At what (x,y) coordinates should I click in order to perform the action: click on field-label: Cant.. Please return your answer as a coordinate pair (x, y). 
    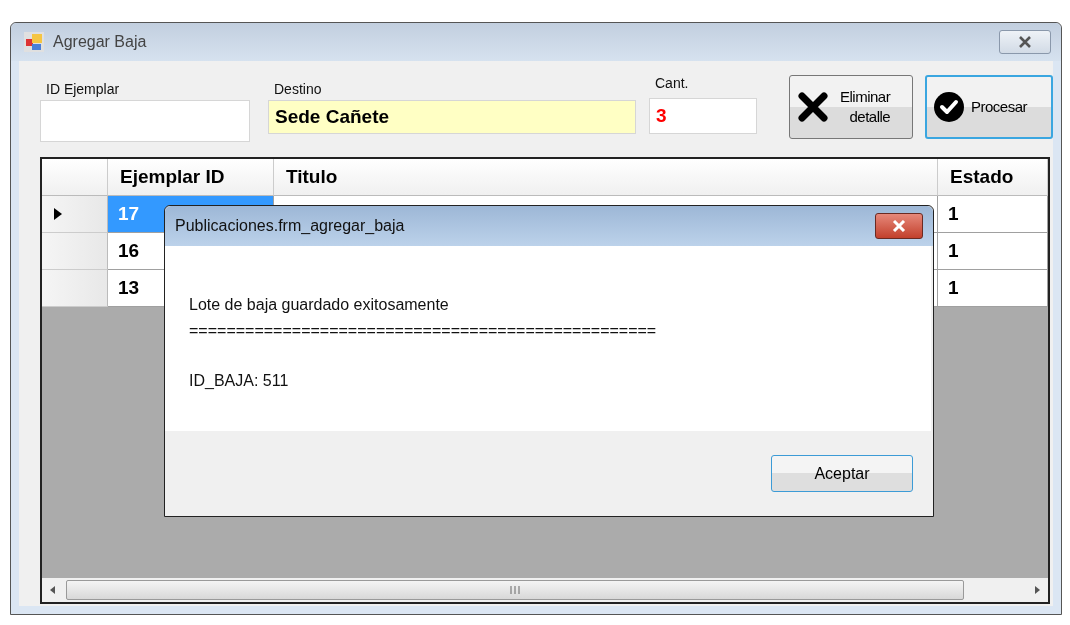
    Looking at the image, I should click on (672, 83).